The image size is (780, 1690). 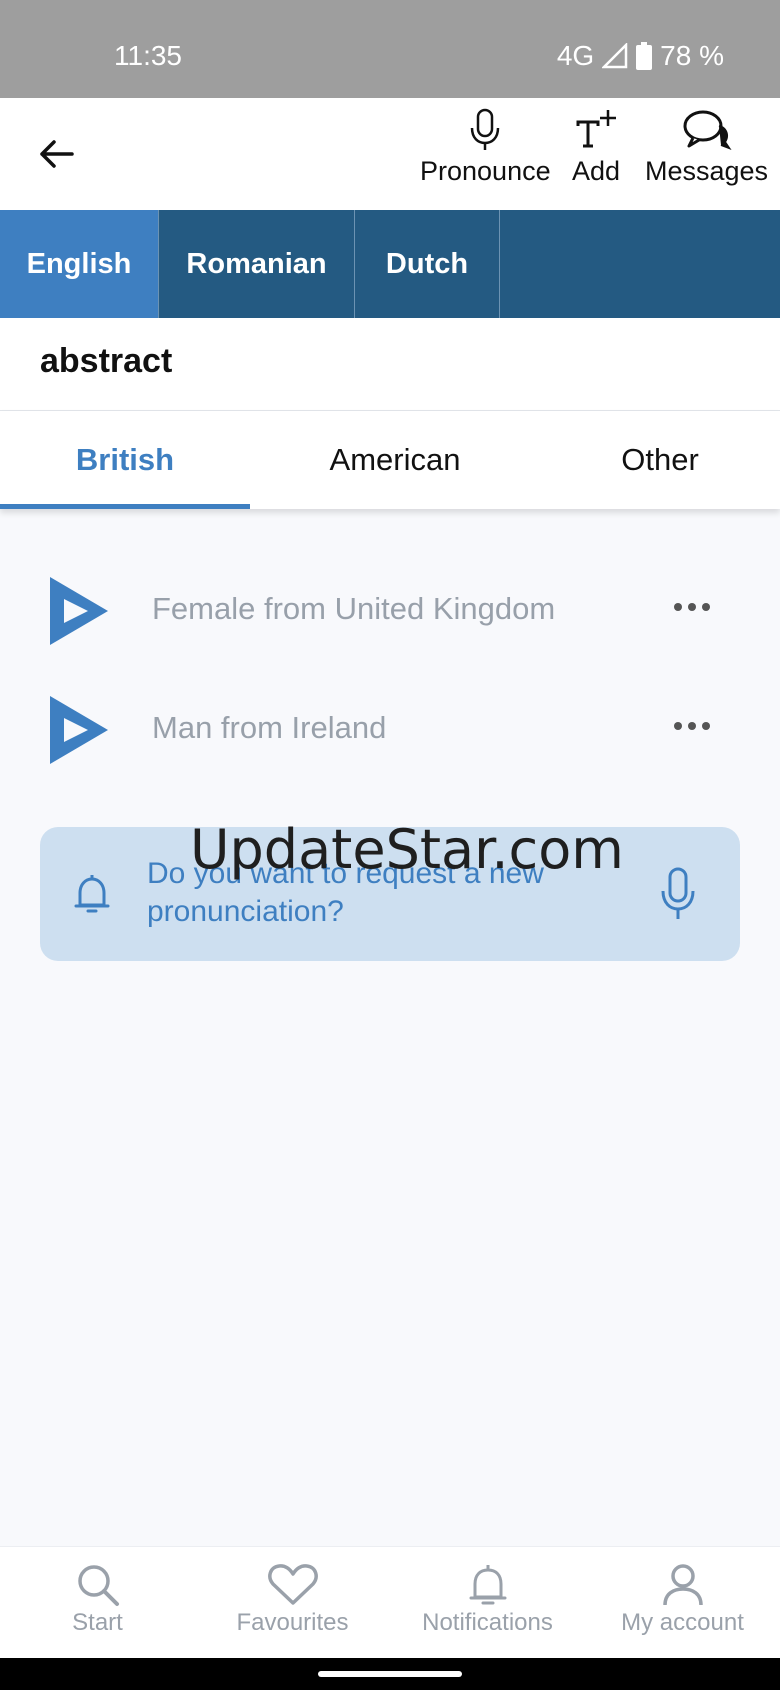 What do you see at coordinates (292, 1584) in the screenshot?
I see `heart-icon` at bounding box center [292, 1584].